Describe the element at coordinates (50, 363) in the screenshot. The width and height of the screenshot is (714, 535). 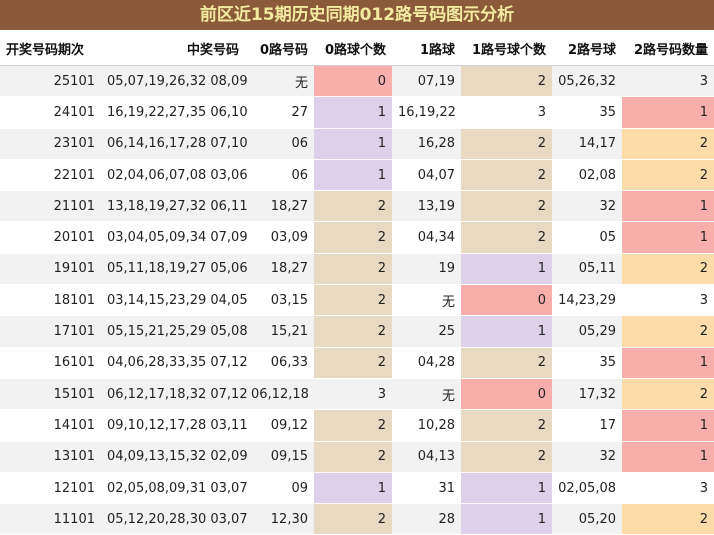
I see `cell-period: 16101` at that location.